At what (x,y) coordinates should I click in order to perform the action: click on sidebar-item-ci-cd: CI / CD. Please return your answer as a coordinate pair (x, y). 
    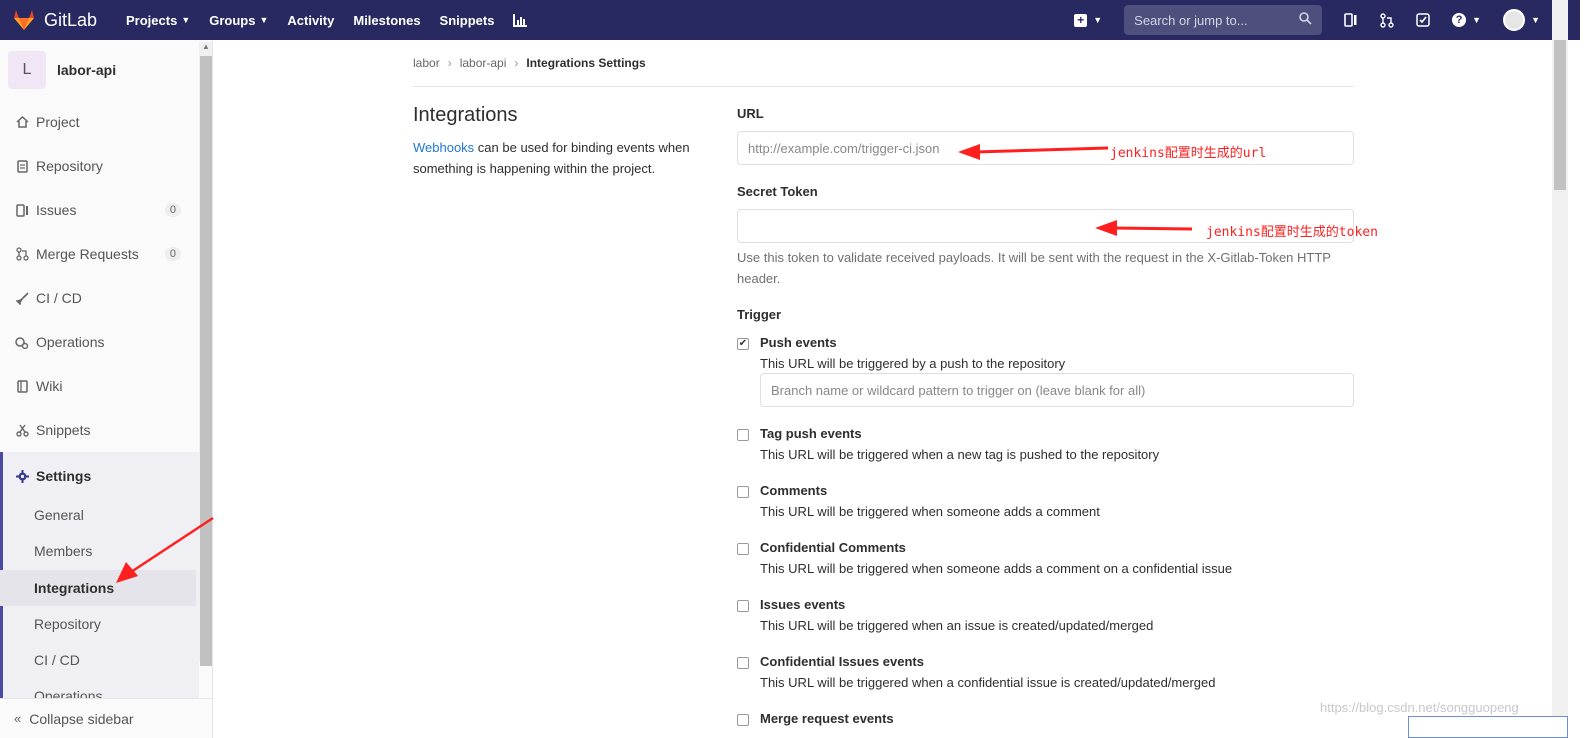
    Looking at the image, I should click on (99, 298).